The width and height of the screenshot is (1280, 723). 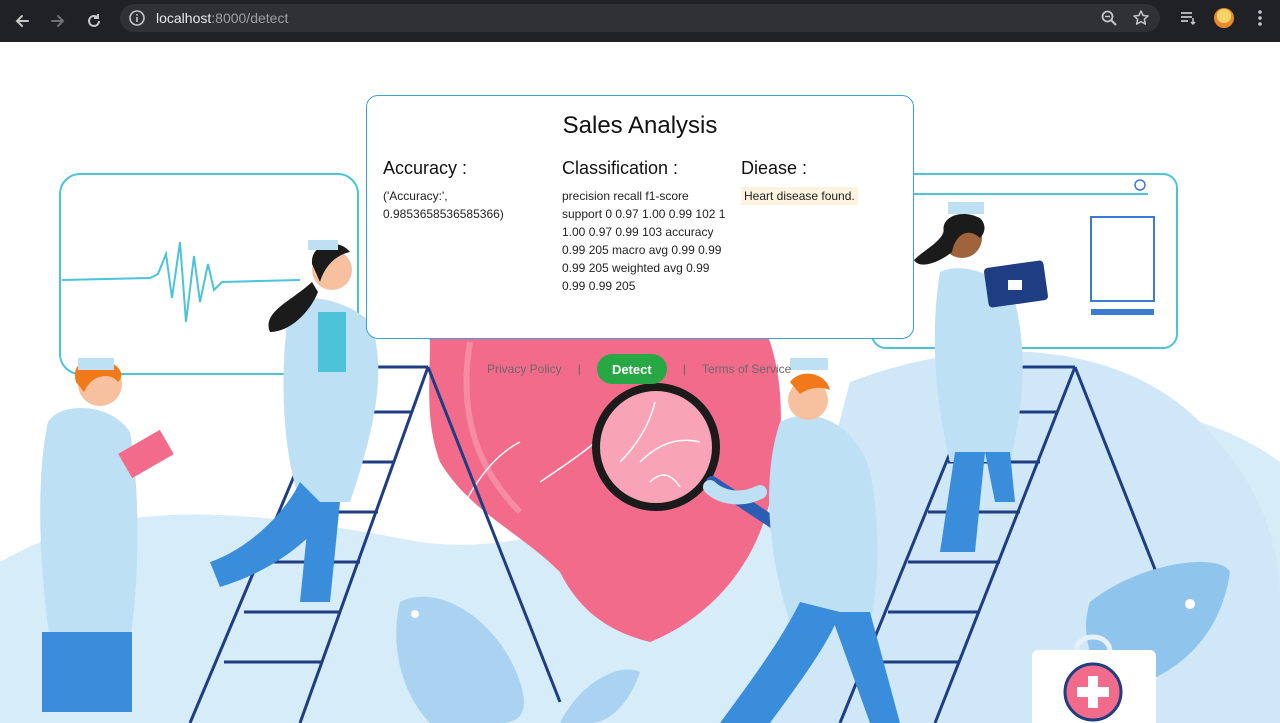 I want to click on classification-heading: Classification :, so click(x=620, y=168).